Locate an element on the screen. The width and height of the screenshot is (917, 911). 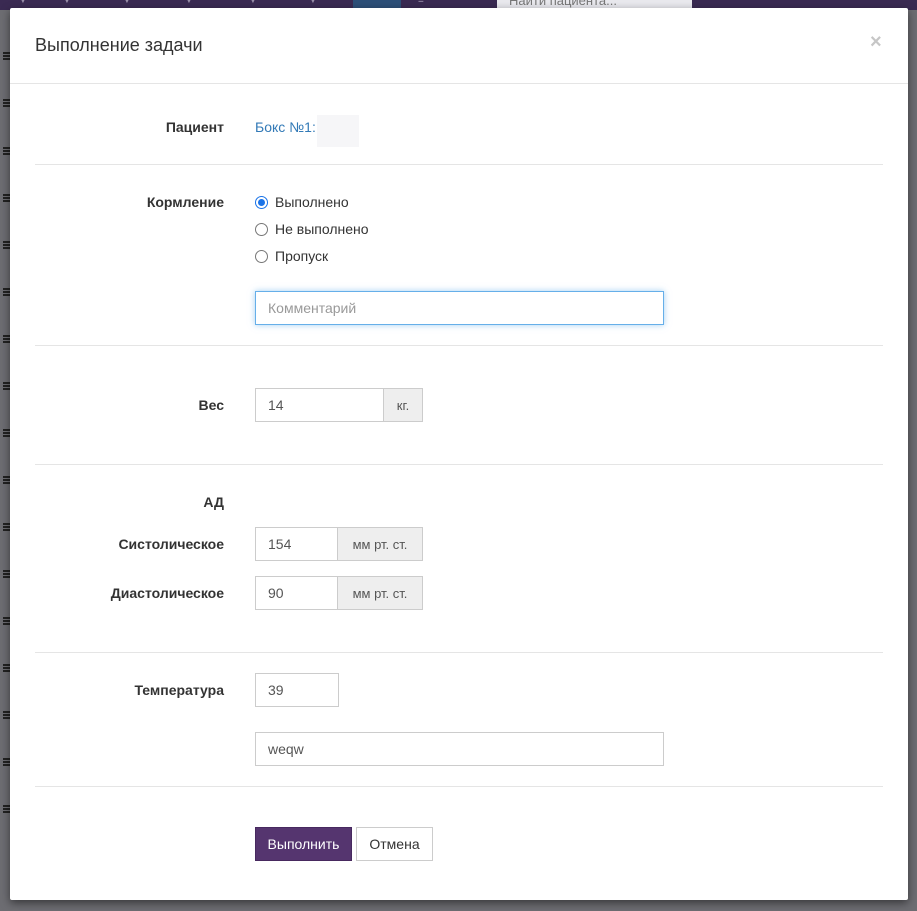
close-icon: × is located at coordinates (876, 42).